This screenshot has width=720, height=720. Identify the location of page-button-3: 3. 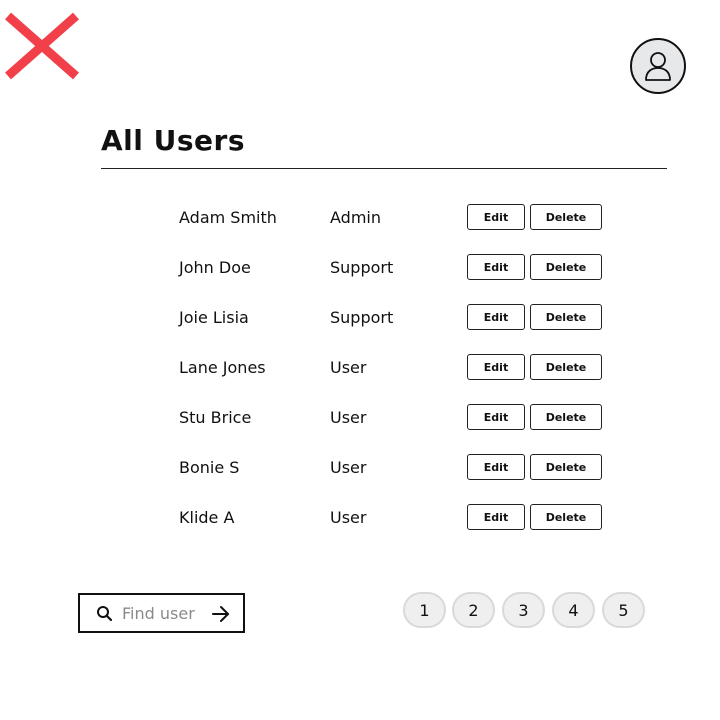
(523, 610).